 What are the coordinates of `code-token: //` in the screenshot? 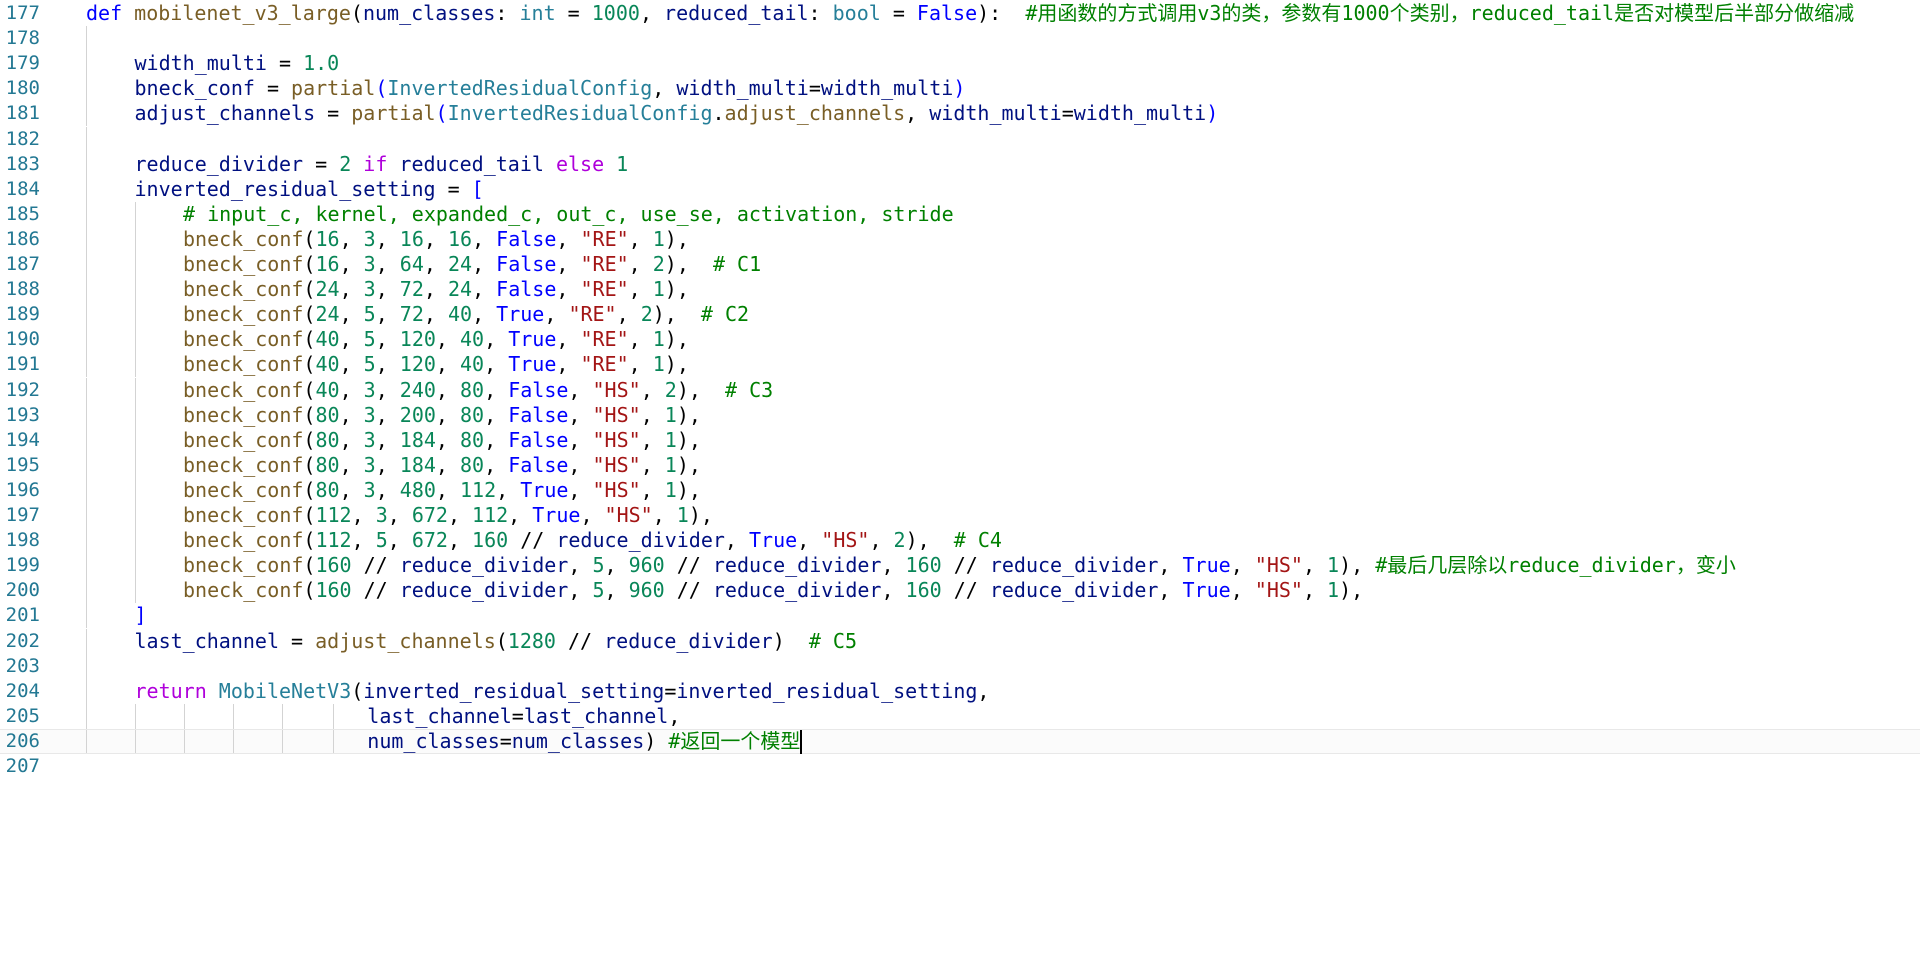 It's located at (965, 590).